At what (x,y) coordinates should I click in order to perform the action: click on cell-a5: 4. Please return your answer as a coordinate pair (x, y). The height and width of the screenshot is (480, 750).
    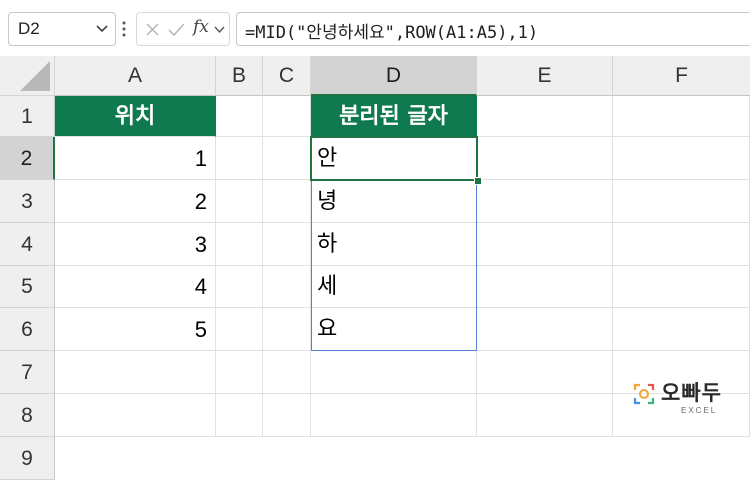
    Looking at the image, I should click on (135, 287).